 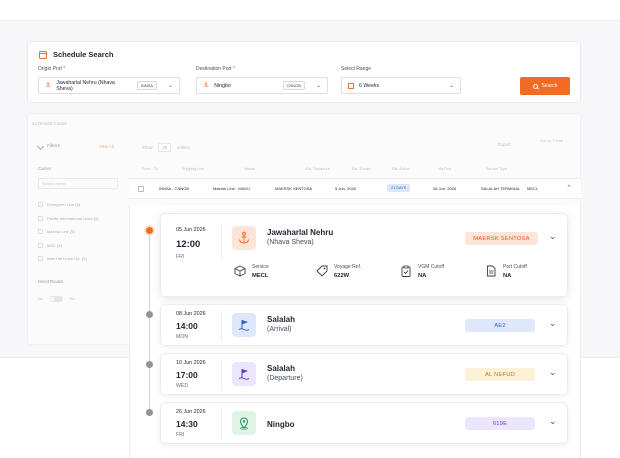 I want to click on leg-date: 26 Jun 2026, so click(x=191, y=412).